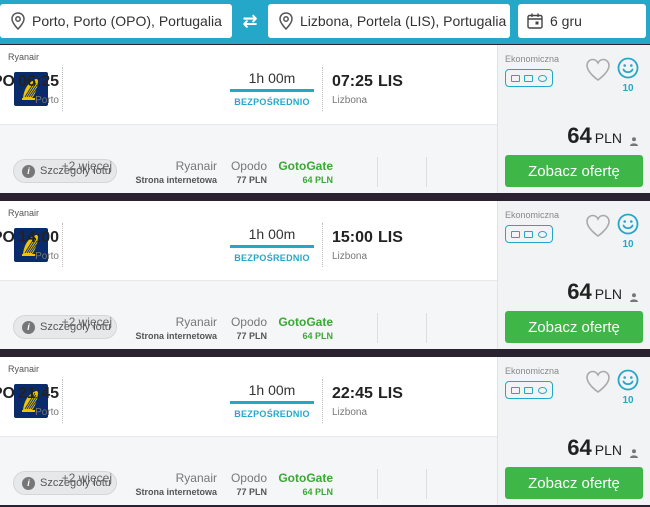 The image size is (650, 507). What do you see at coordinates (352, 81) in the screenshot?
I see `arrival-time: 07:25` at bounding box center [352, 81].